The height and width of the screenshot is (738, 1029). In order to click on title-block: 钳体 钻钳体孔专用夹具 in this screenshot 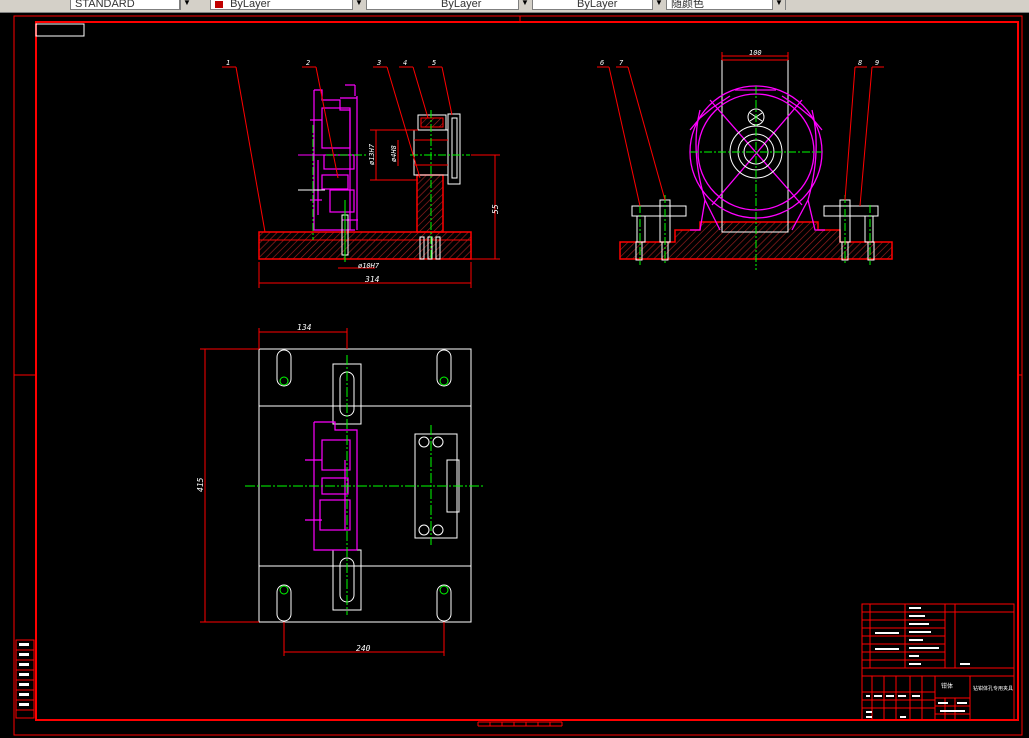, I will do `click(938, 662)`.